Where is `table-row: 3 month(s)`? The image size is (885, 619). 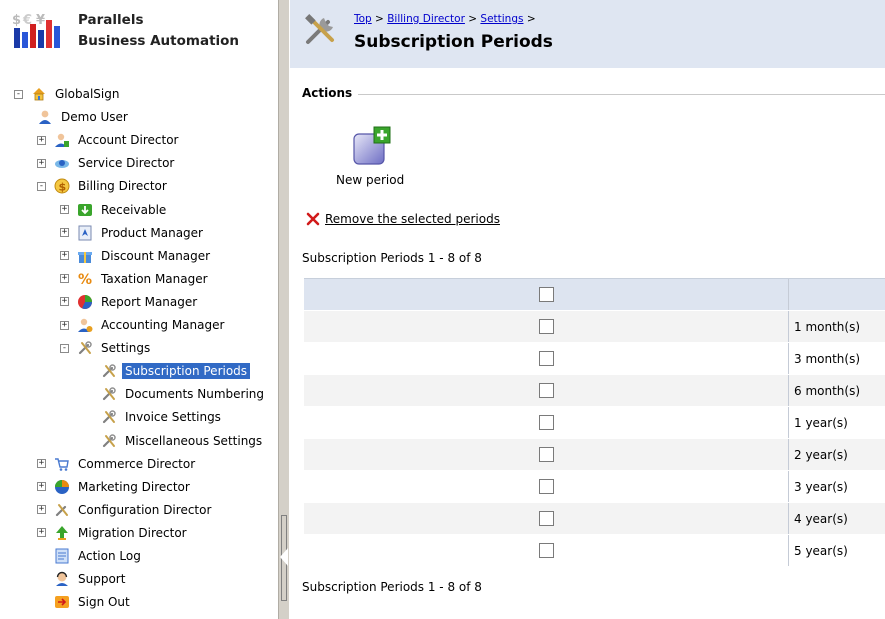 table-row: 3 month(s) is located at coordinates (594, 359).